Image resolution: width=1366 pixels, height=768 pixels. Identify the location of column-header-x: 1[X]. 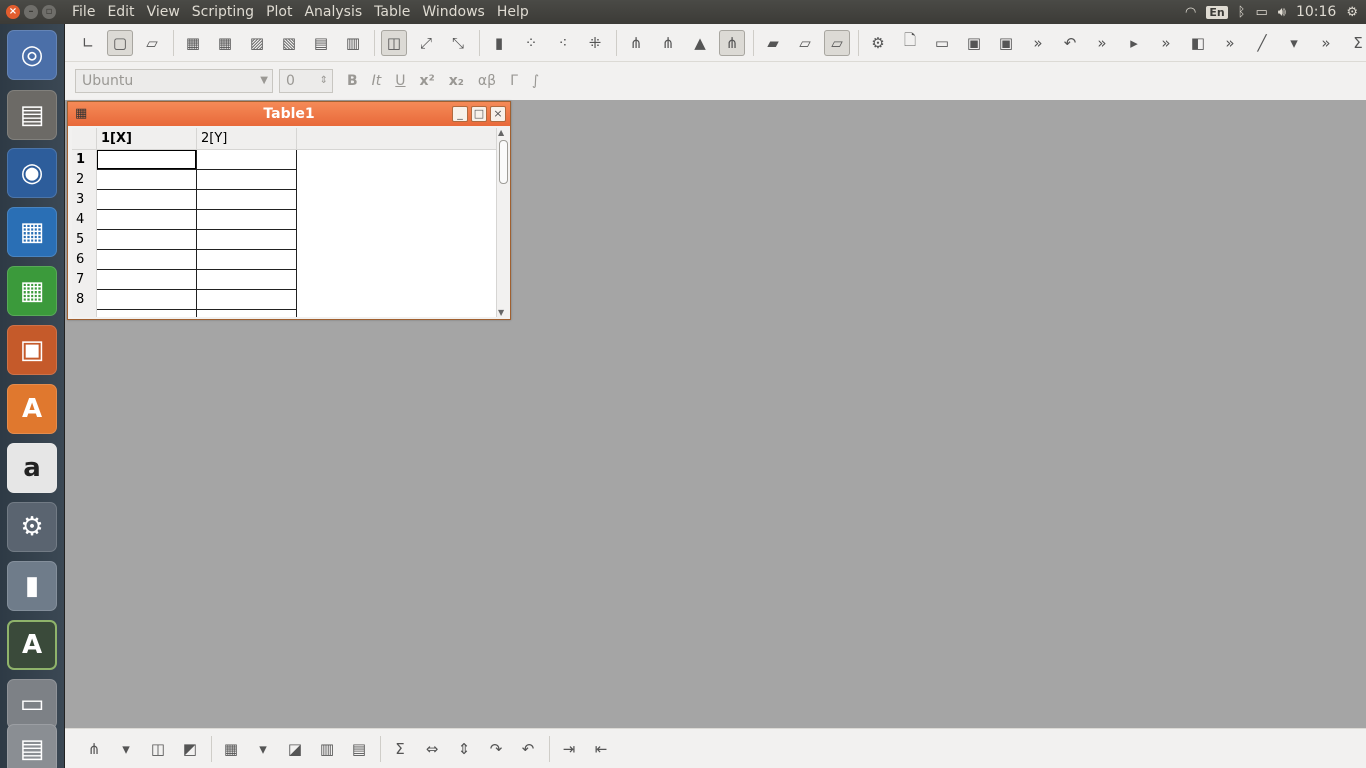
(147, 139).